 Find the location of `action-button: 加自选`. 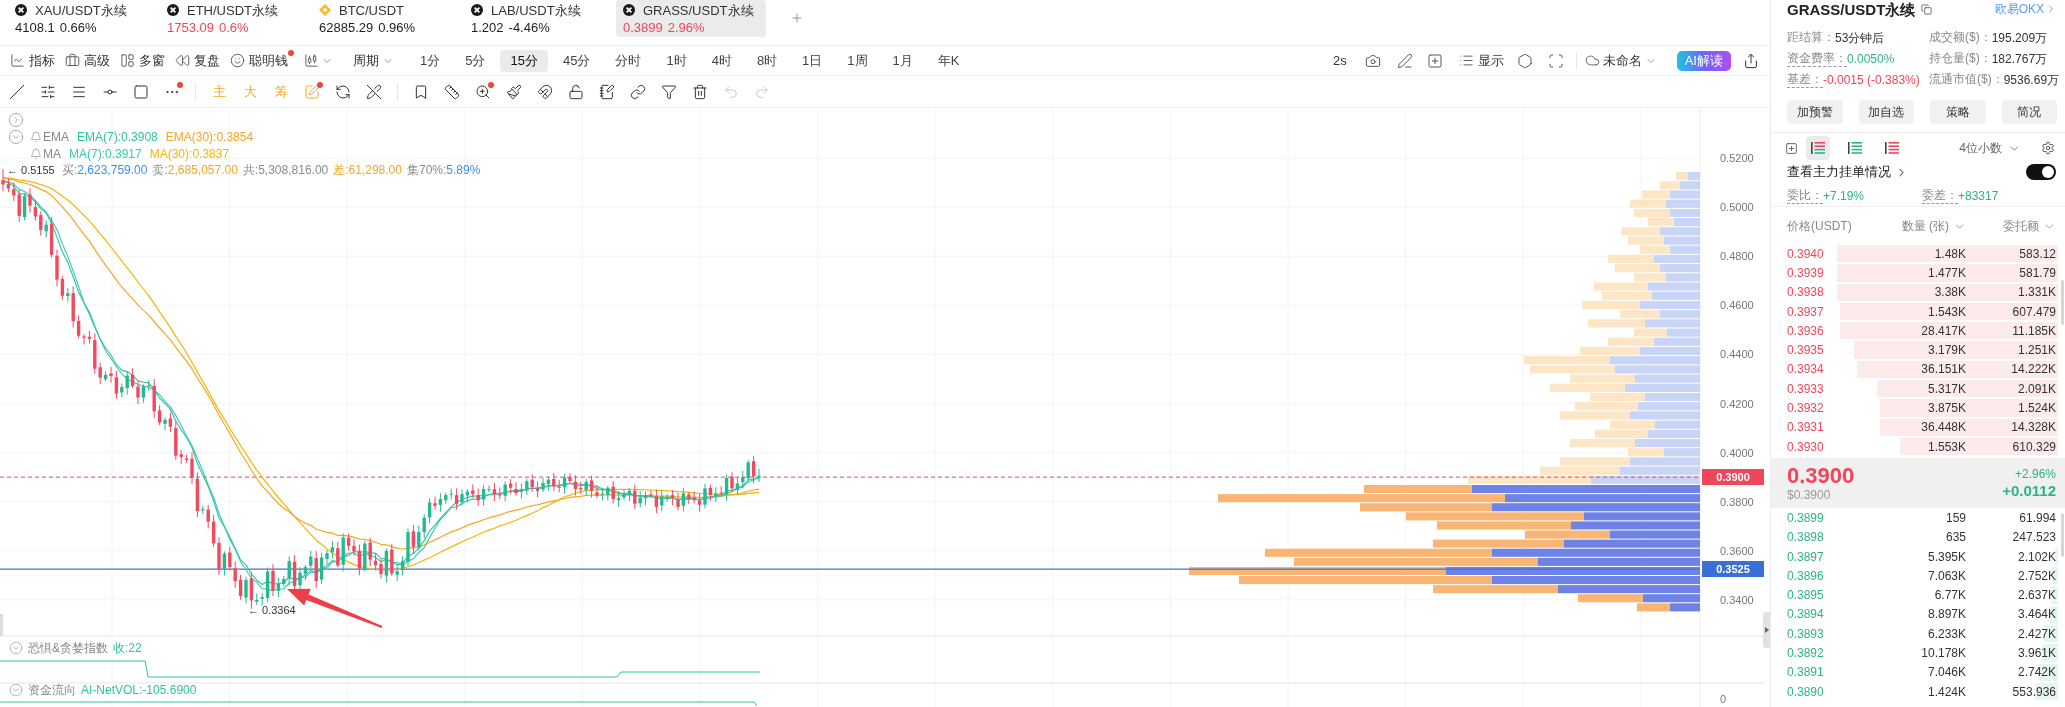

action-button: 加自选 is located at coordinates (1886, 112).